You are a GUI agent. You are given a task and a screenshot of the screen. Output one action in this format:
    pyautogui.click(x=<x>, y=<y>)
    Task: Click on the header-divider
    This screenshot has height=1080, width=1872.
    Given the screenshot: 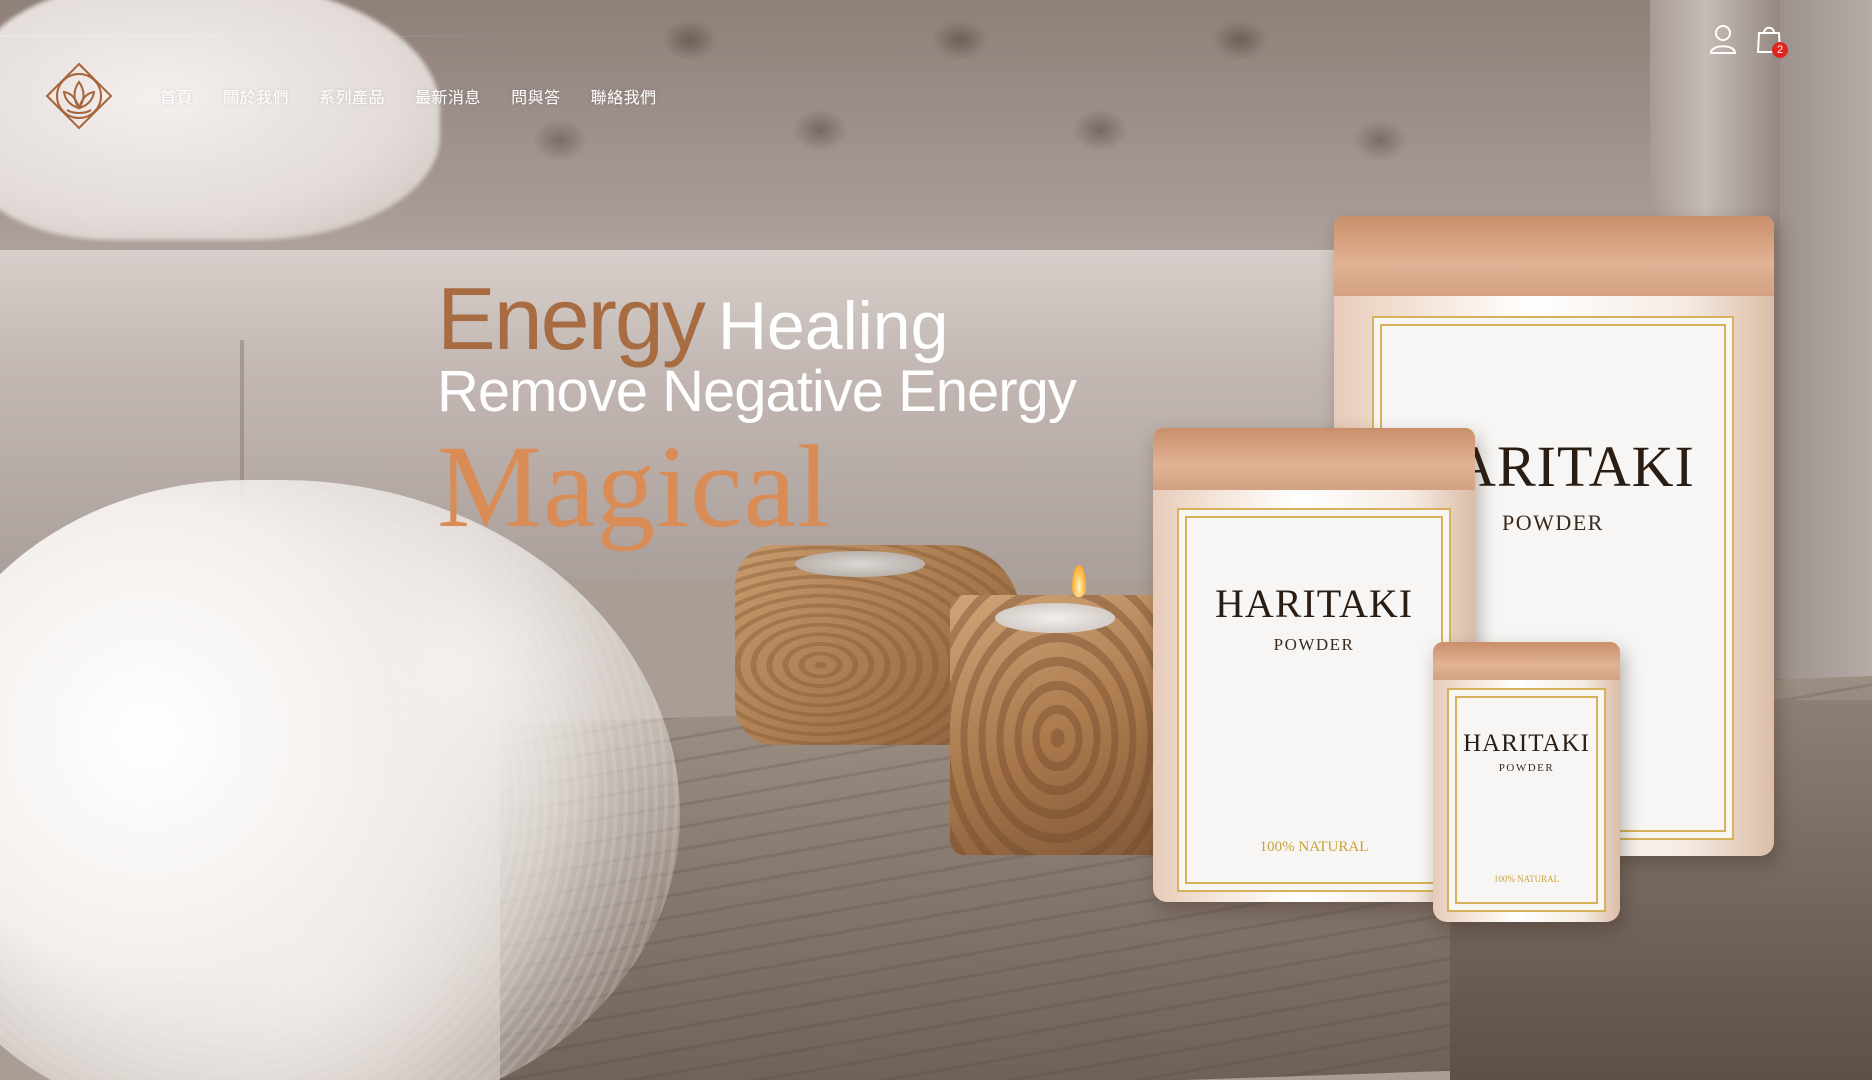 What is the action you would take?
    pyautogui.click(x=280, y=36)
    